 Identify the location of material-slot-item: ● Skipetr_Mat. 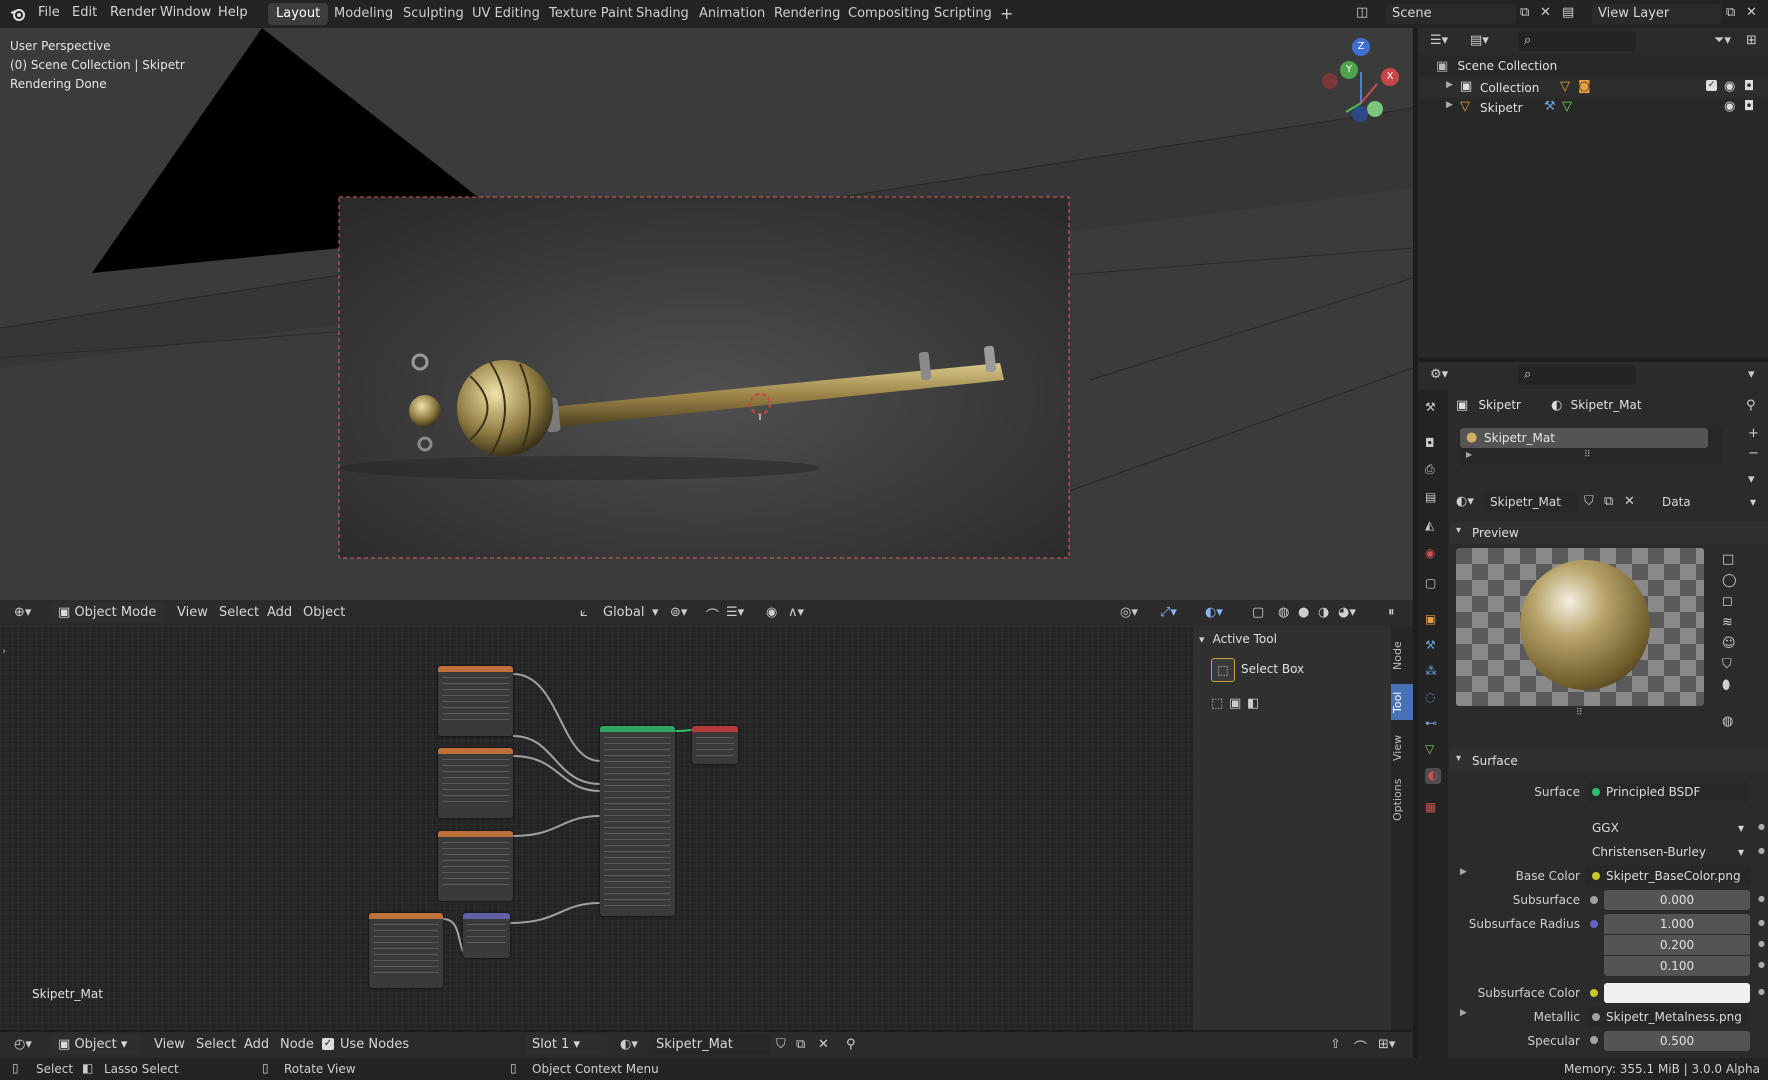
(1584, 438).